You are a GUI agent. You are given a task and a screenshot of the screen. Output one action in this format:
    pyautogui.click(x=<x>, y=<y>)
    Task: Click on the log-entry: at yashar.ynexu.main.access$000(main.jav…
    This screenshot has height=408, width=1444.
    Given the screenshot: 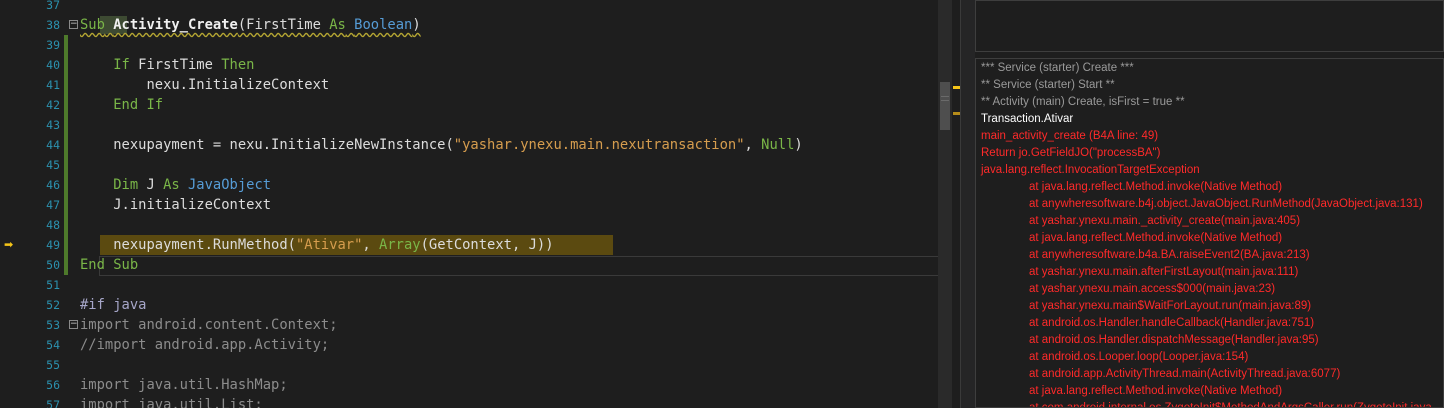 What is the action you would take?
    pyautogui.click(x=1152, y=289)
    